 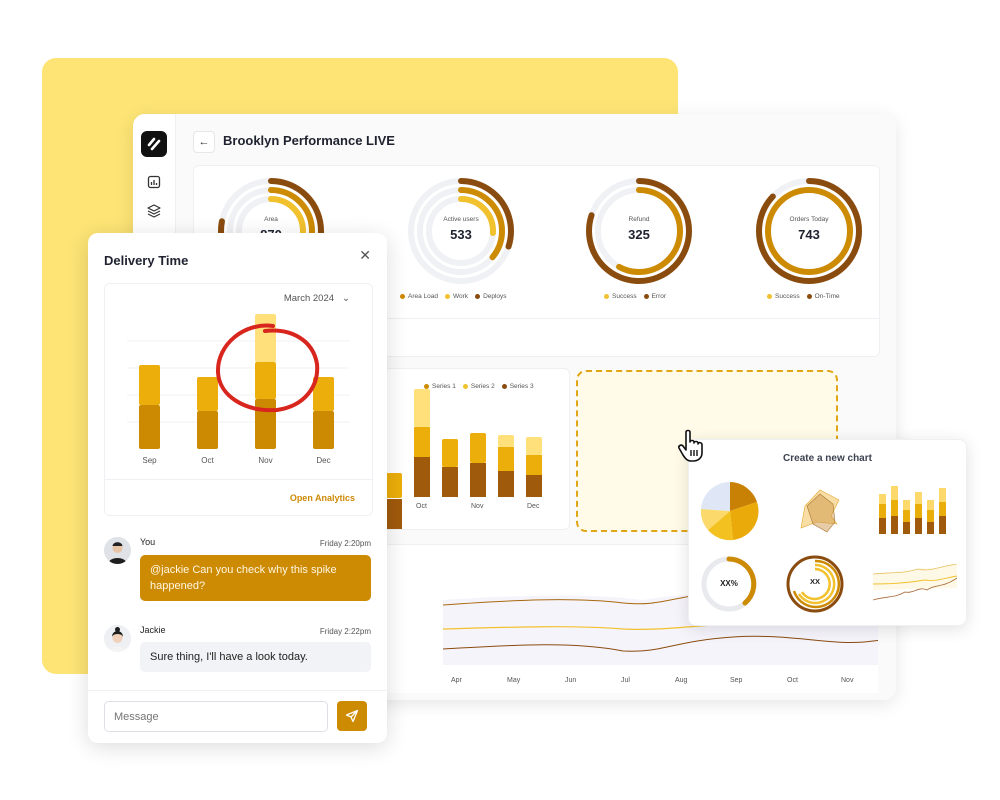 I want to click on kpi-orders-today: Orders Today 743, so click(x=809, y=231).